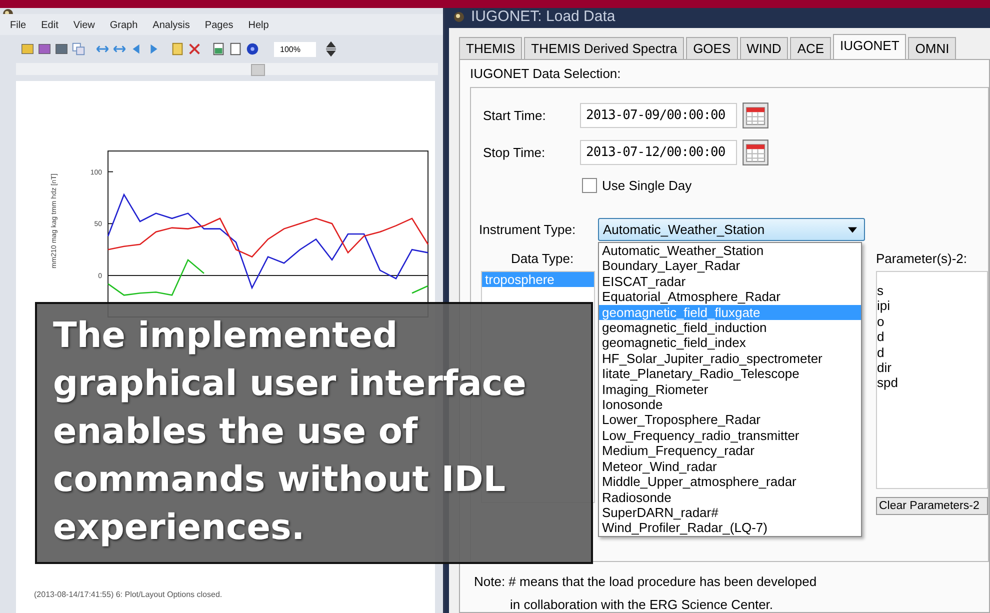 This screenshot has width=990, height=613. What do you see at coordinates (731, 229) in the screenshot?
I see `instrument-dropdown: Automatic_Weather_Station` at bounding box center [731, 229].